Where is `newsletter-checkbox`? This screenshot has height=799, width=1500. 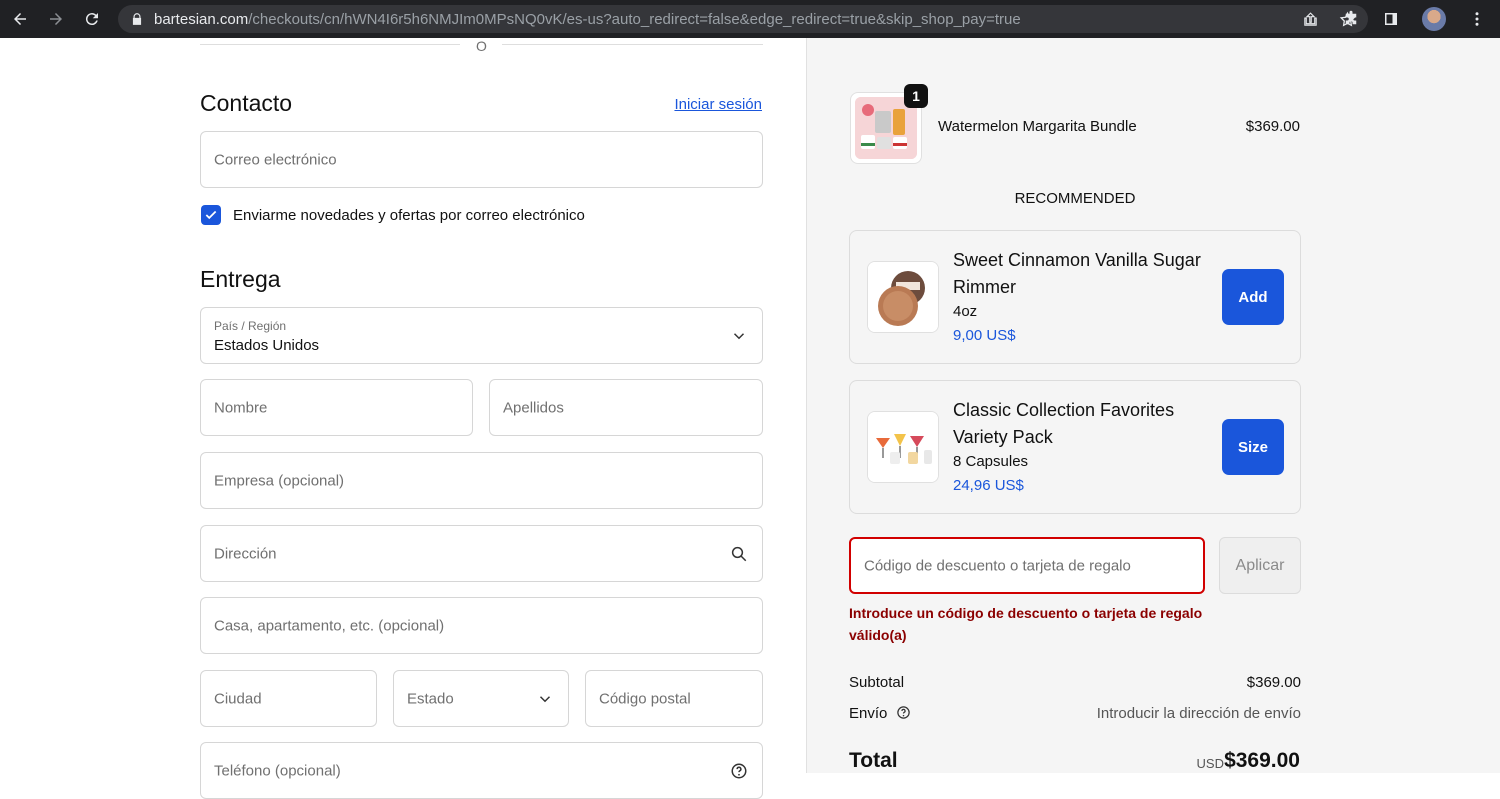 newsletter-checkbox is located at coordinates (211, 215).